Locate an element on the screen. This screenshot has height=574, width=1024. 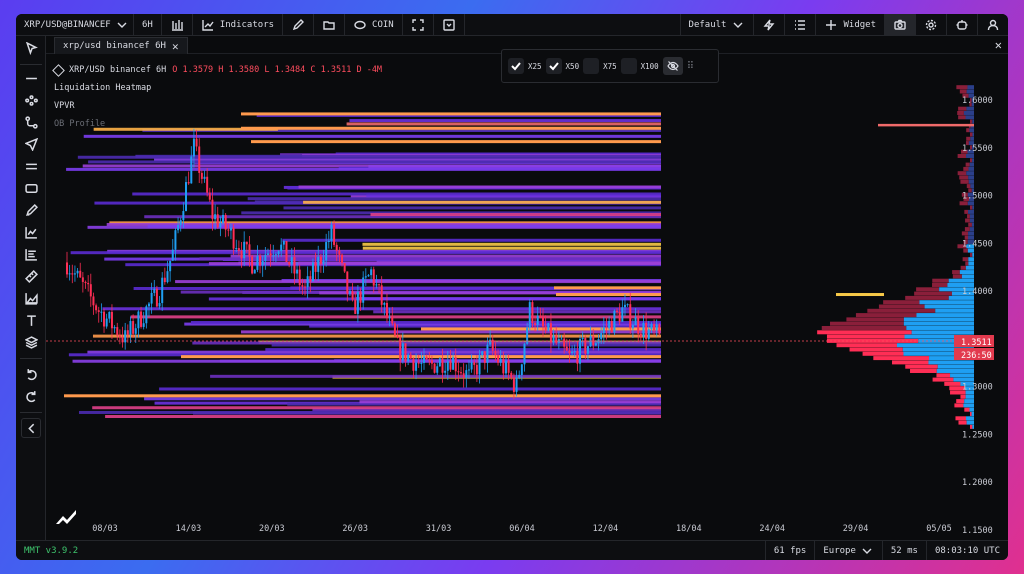
version-label: MMT v3.9.2 is located at coordinates (51, 550).